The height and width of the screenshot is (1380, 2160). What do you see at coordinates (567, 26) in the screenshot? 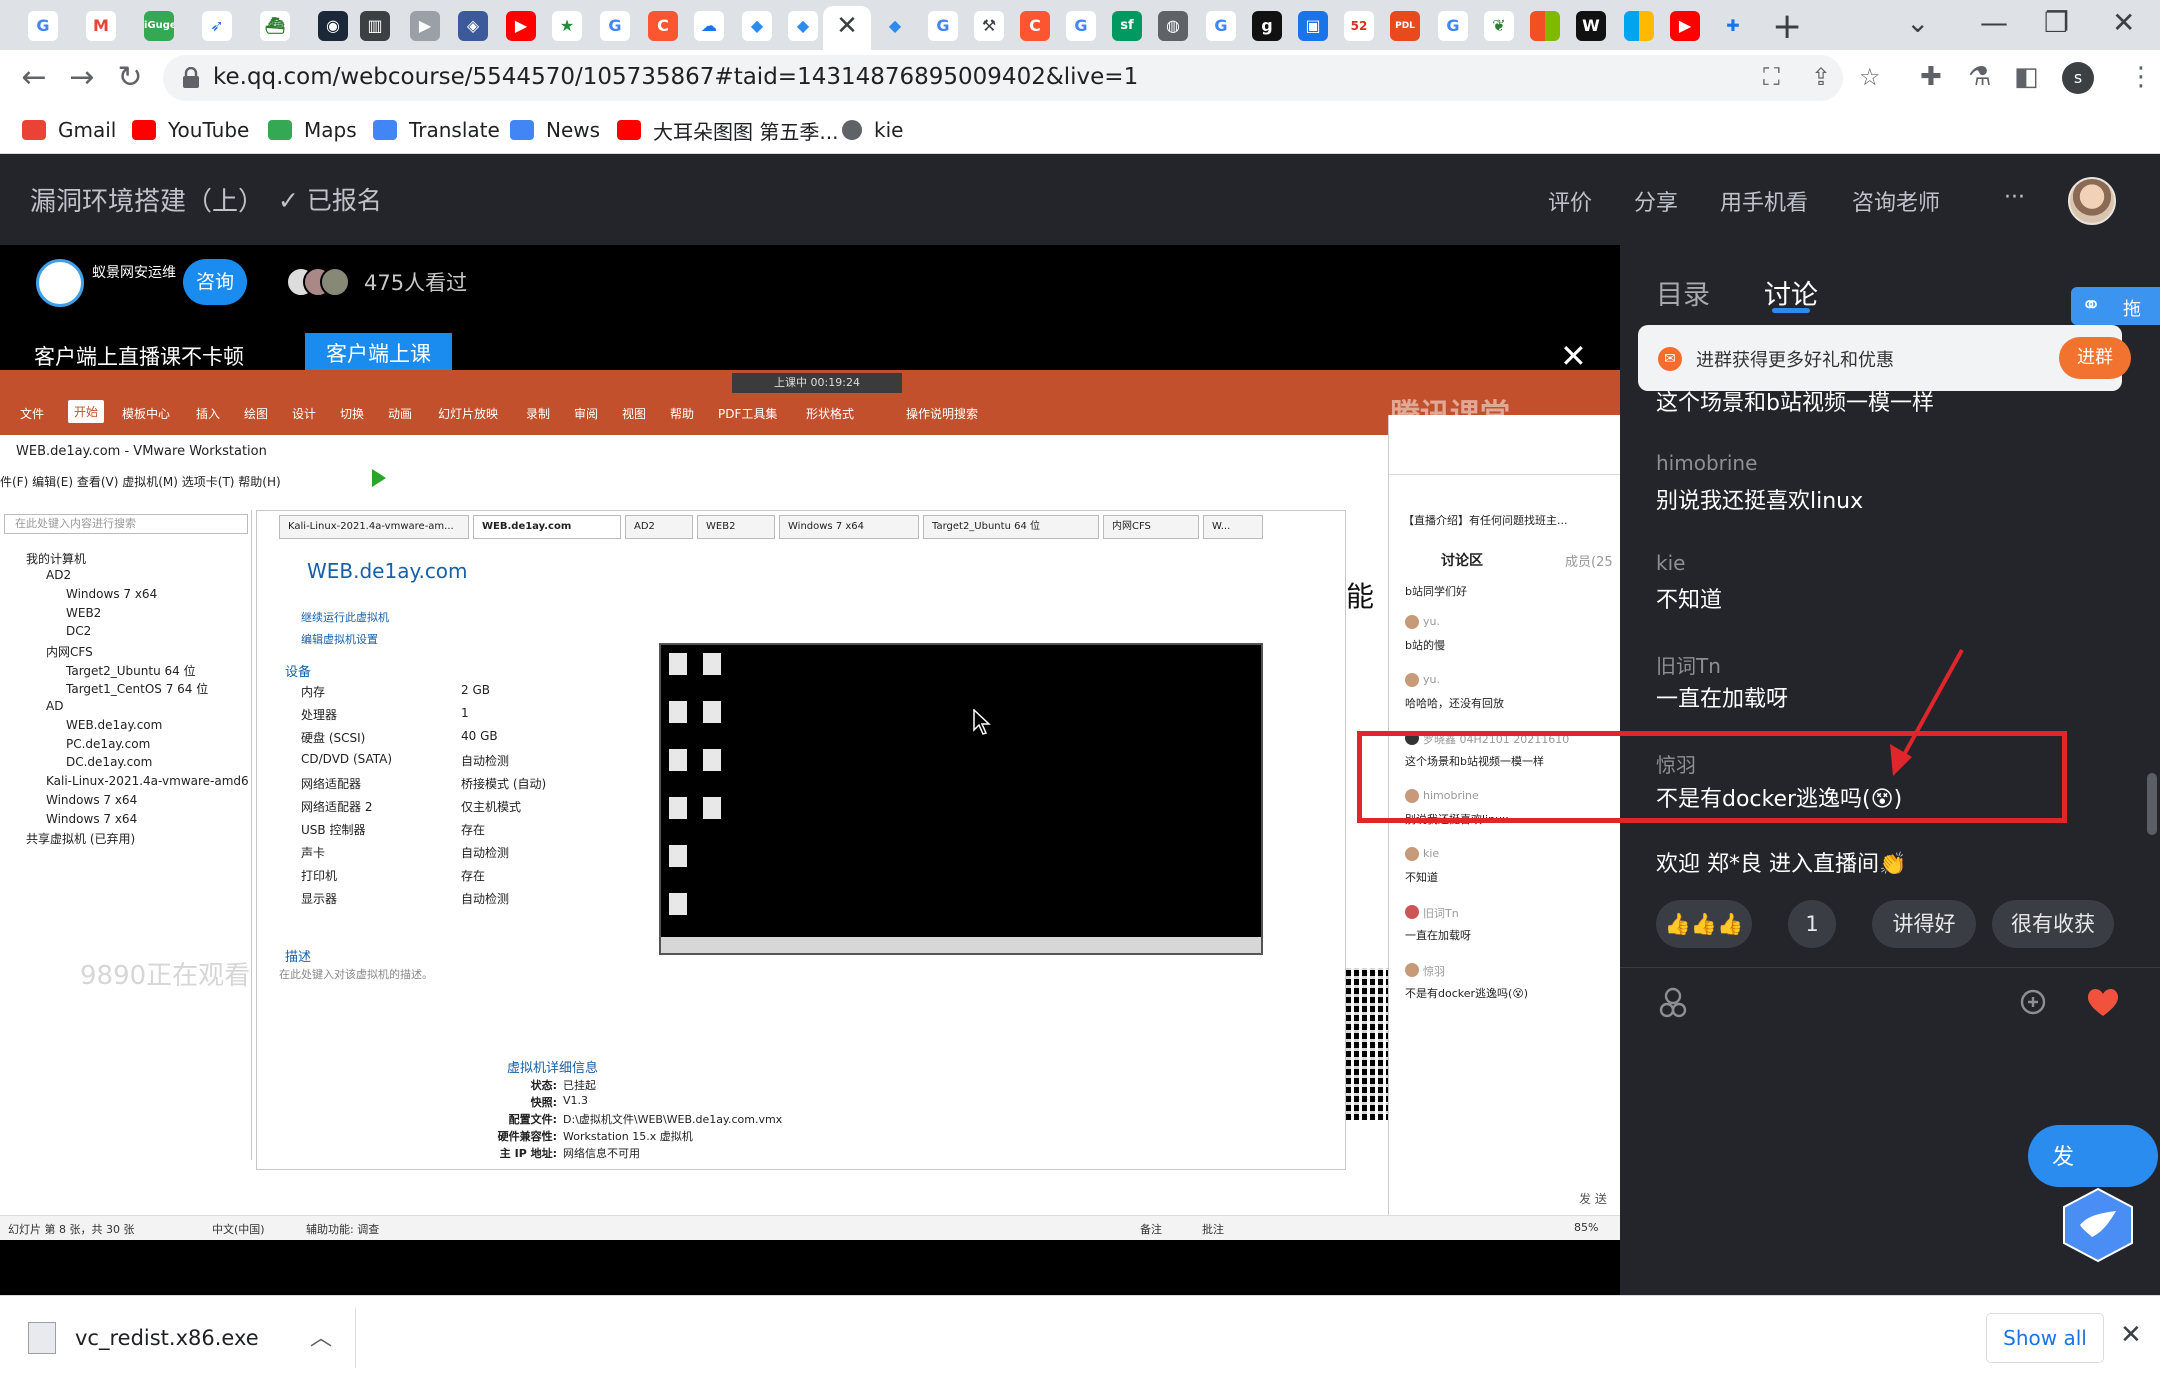
I see `tab-favicon-star: ★` at bounding box center [567, 26].